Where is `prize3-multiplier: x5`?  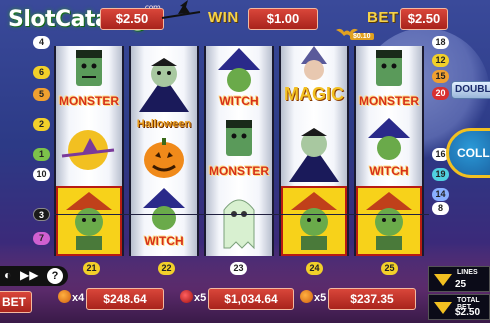
prize3-multiplier: x5 is located at coordinates (320, 298).